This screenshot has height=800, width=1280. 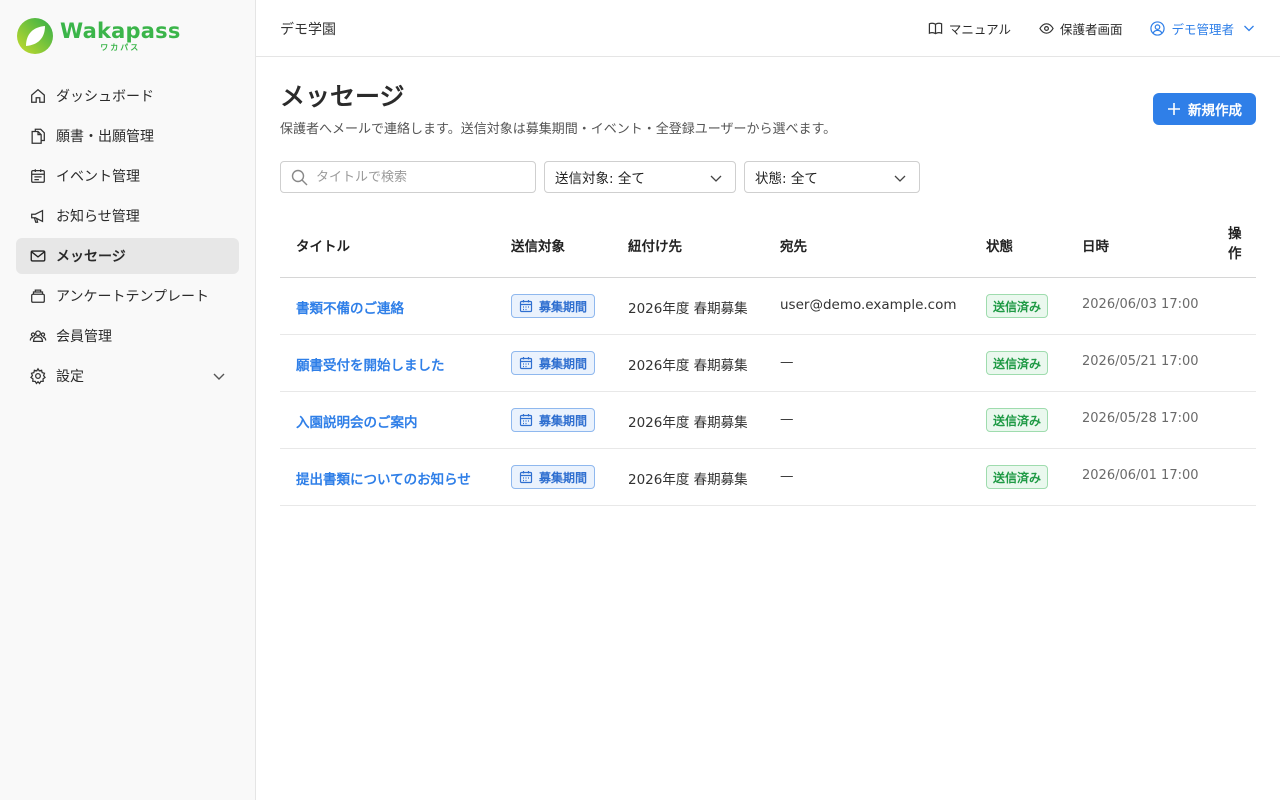 I want to click on sidebar-item-messages: メッセージ, so click(x=127, y=256).